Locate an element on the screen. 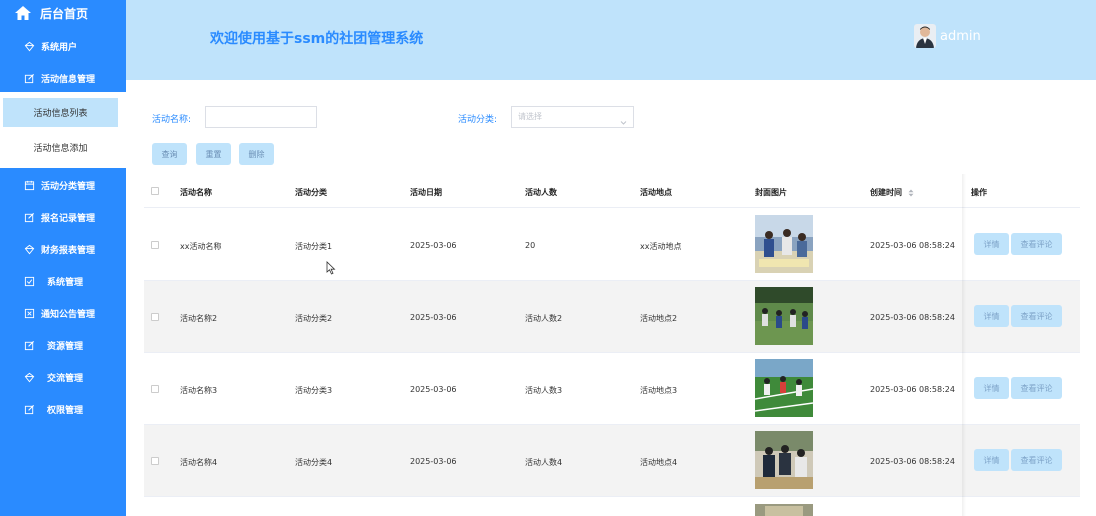 The width and height of the screenshot is (1096, 516). cell-count: 活动人数2 is located at coordinates (544, 318).